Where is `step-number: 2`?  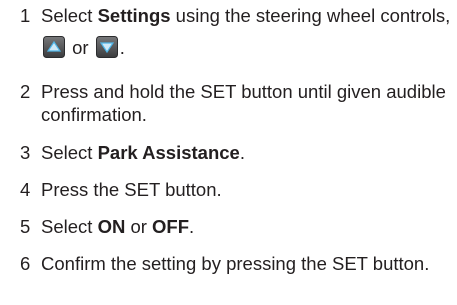 step-number: 2 is located at coordinates (25, 91).